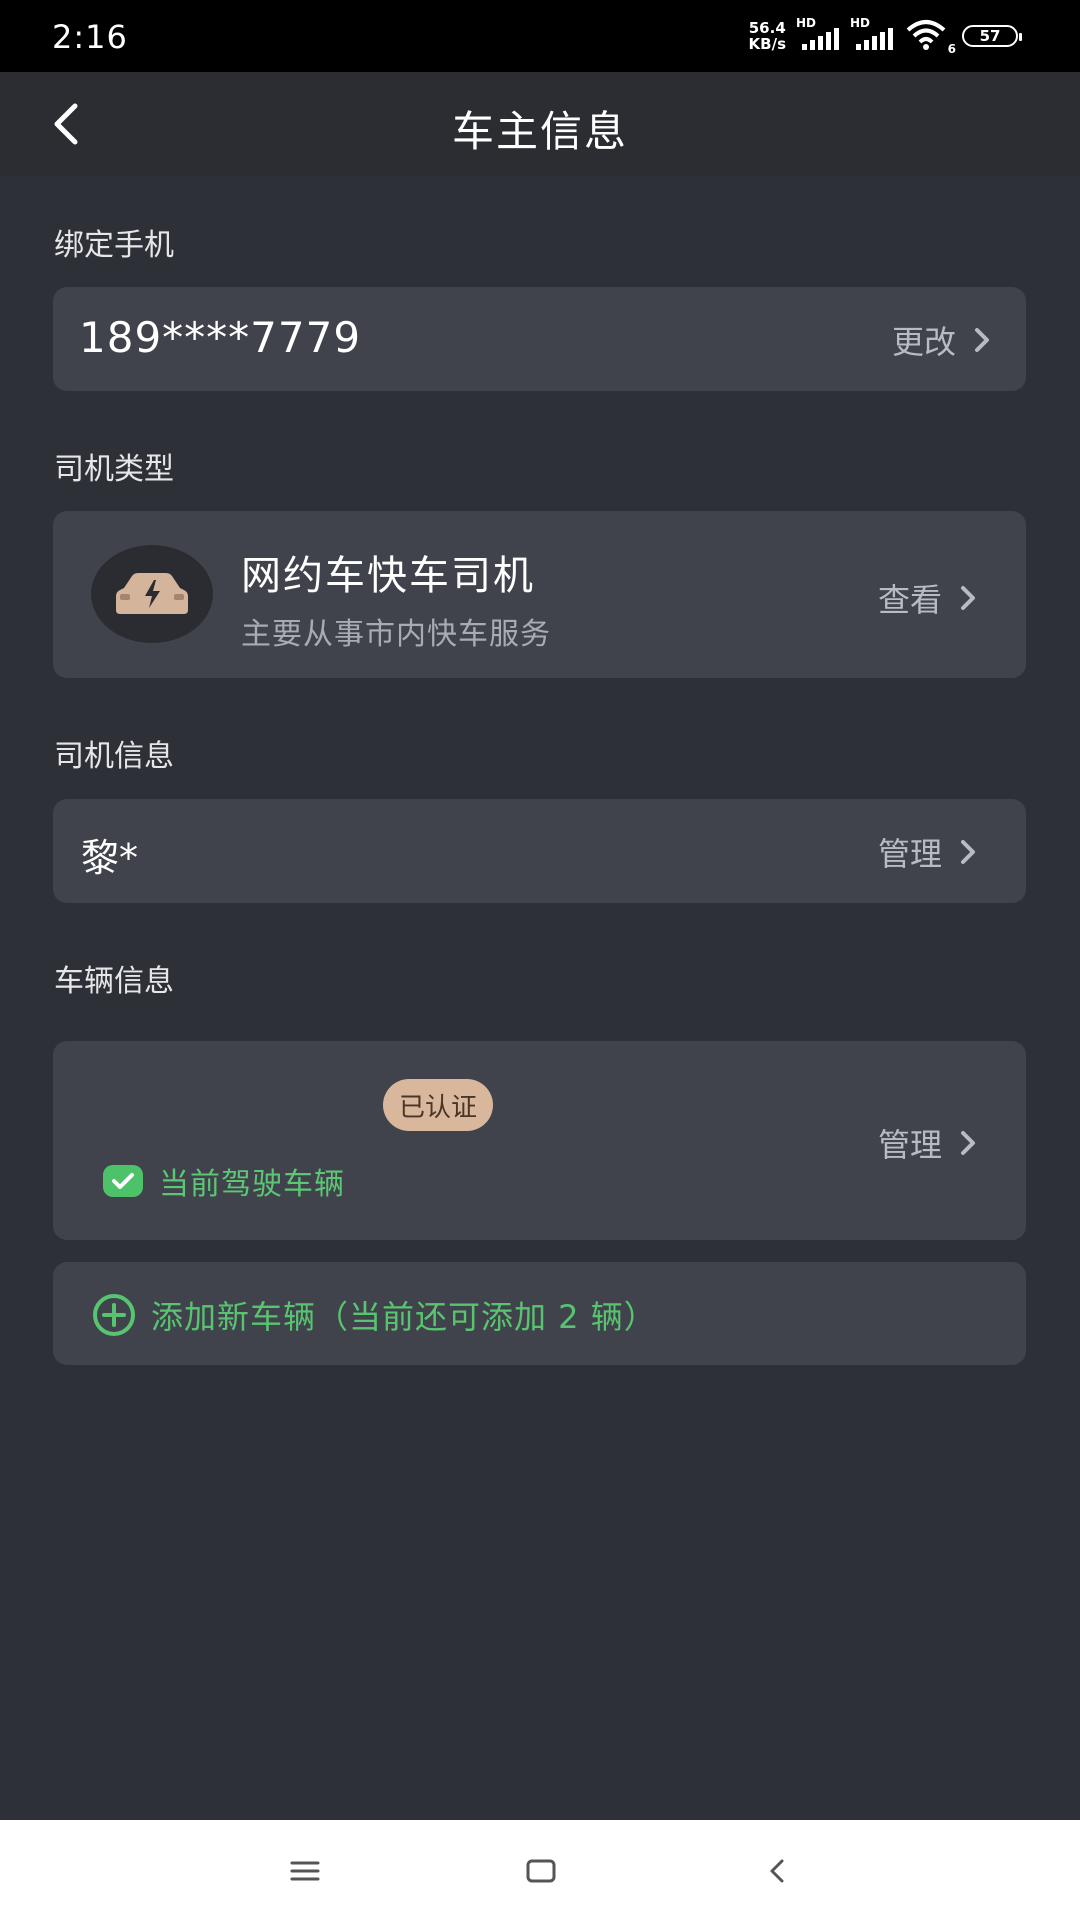 Image resolution: width=1080 pixels, height=1920 pixels. What do you see at coordinates (114, 469) in the screenshot?
I see `driver-type-section-label: 司机类型` at bounding box center [114, 469].